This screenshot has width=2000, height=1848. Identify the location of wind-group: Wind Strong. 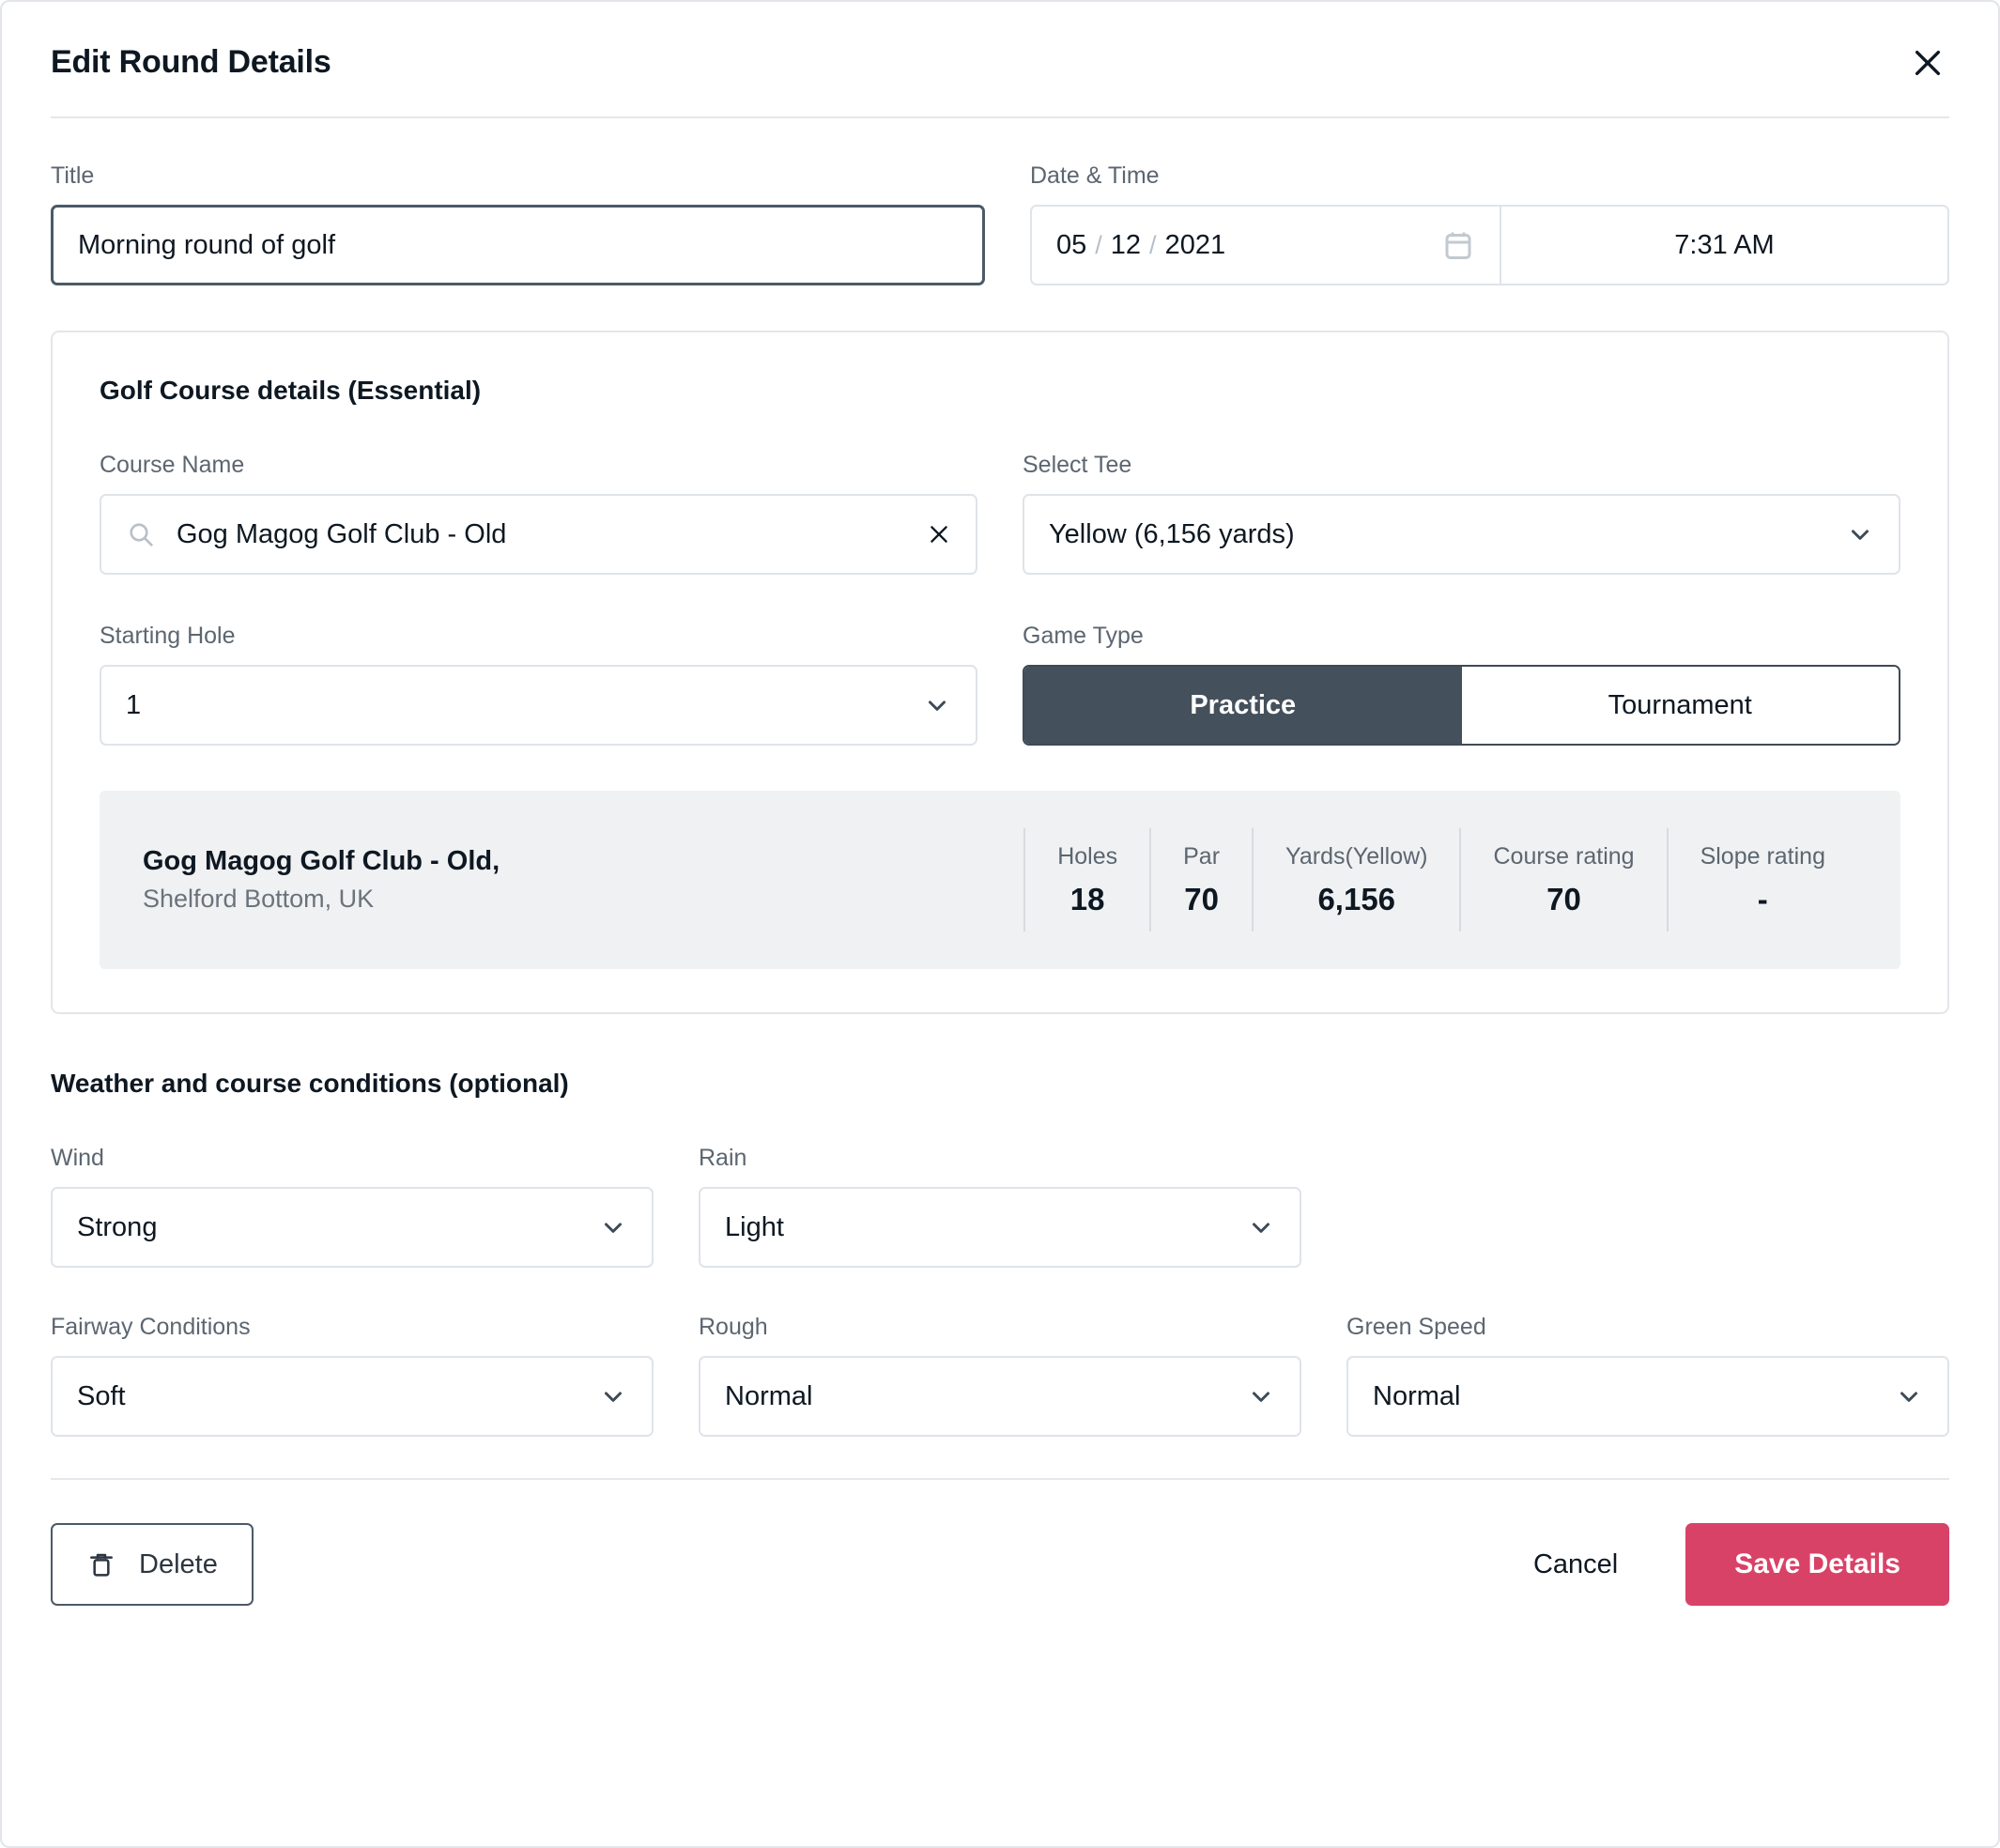
(352, 1206).